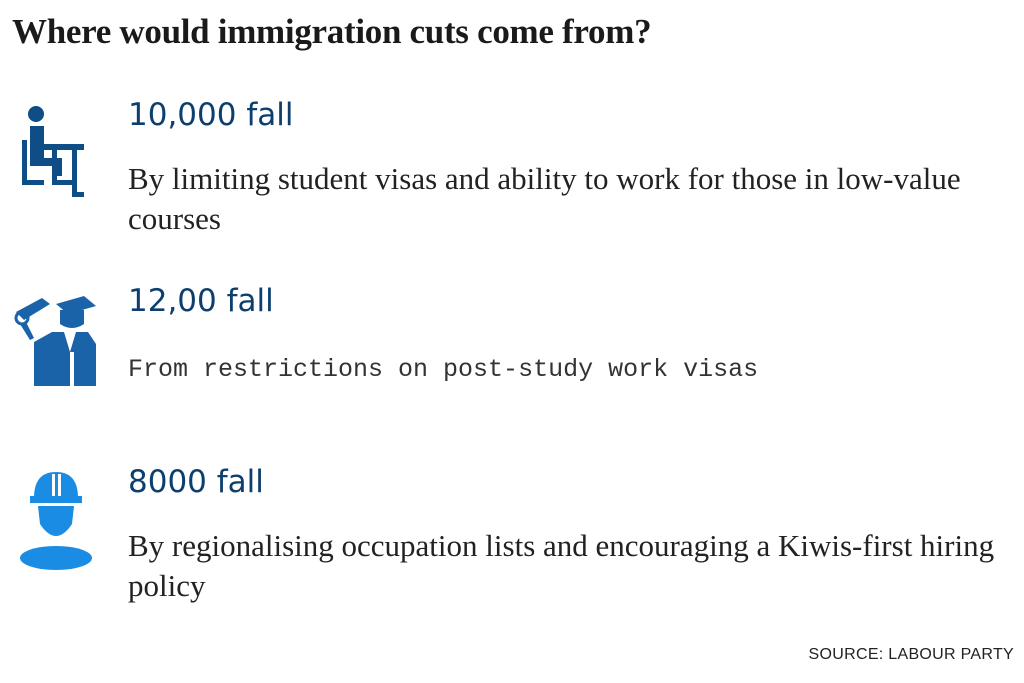 Image resolution: width=1024 pixels, height=683 pixels. Describe the element at coordinates (53, 151) in the screenshot. I see `student-at-desk-icon` at that location.